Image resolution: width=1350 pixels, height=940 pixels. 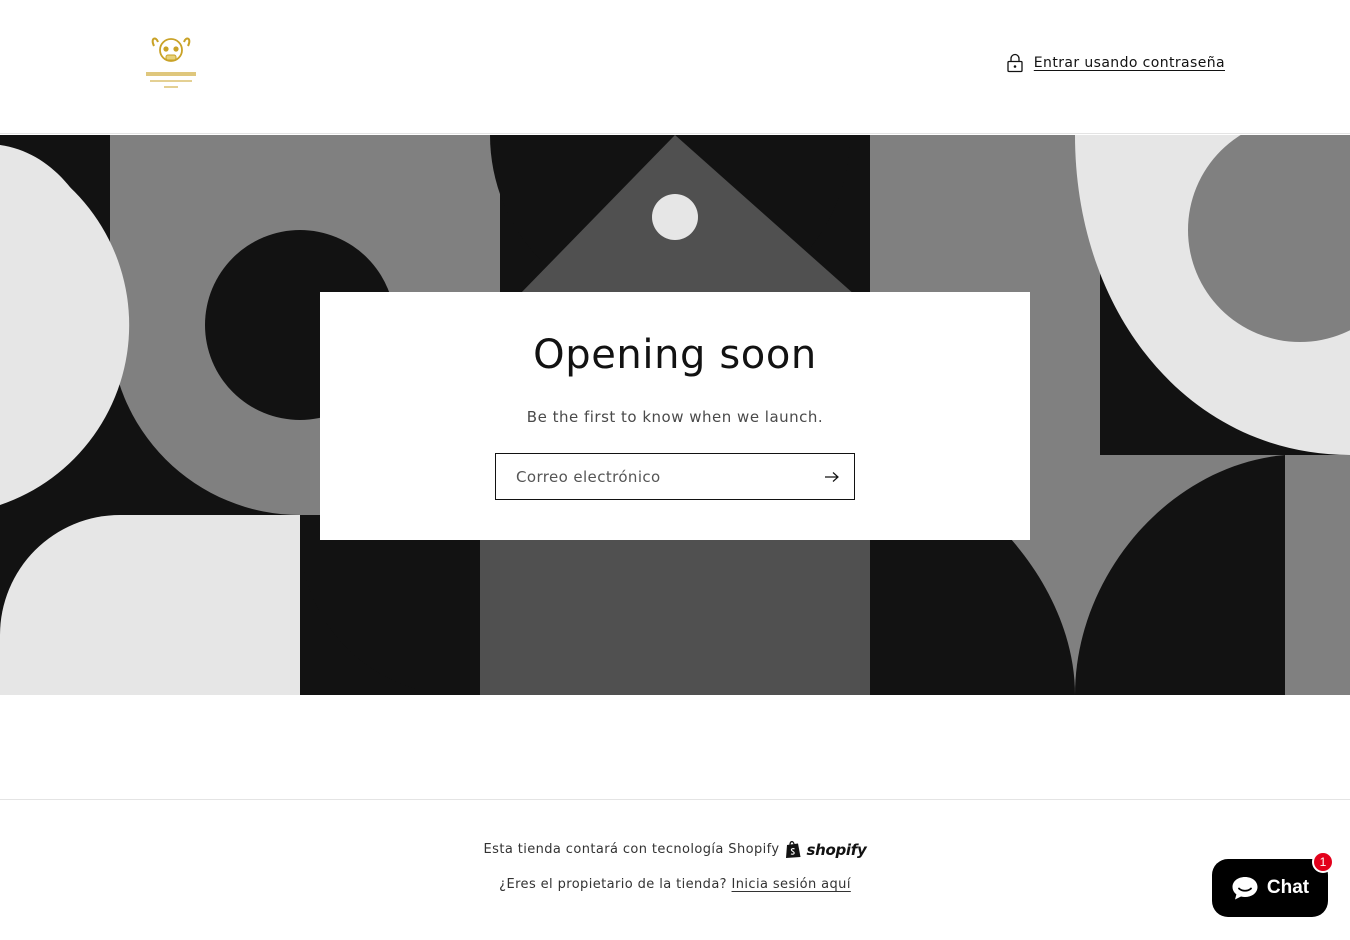 I want to click on login-with-password-link: Entrar usando contraseña, so click(x=1115, y=63).